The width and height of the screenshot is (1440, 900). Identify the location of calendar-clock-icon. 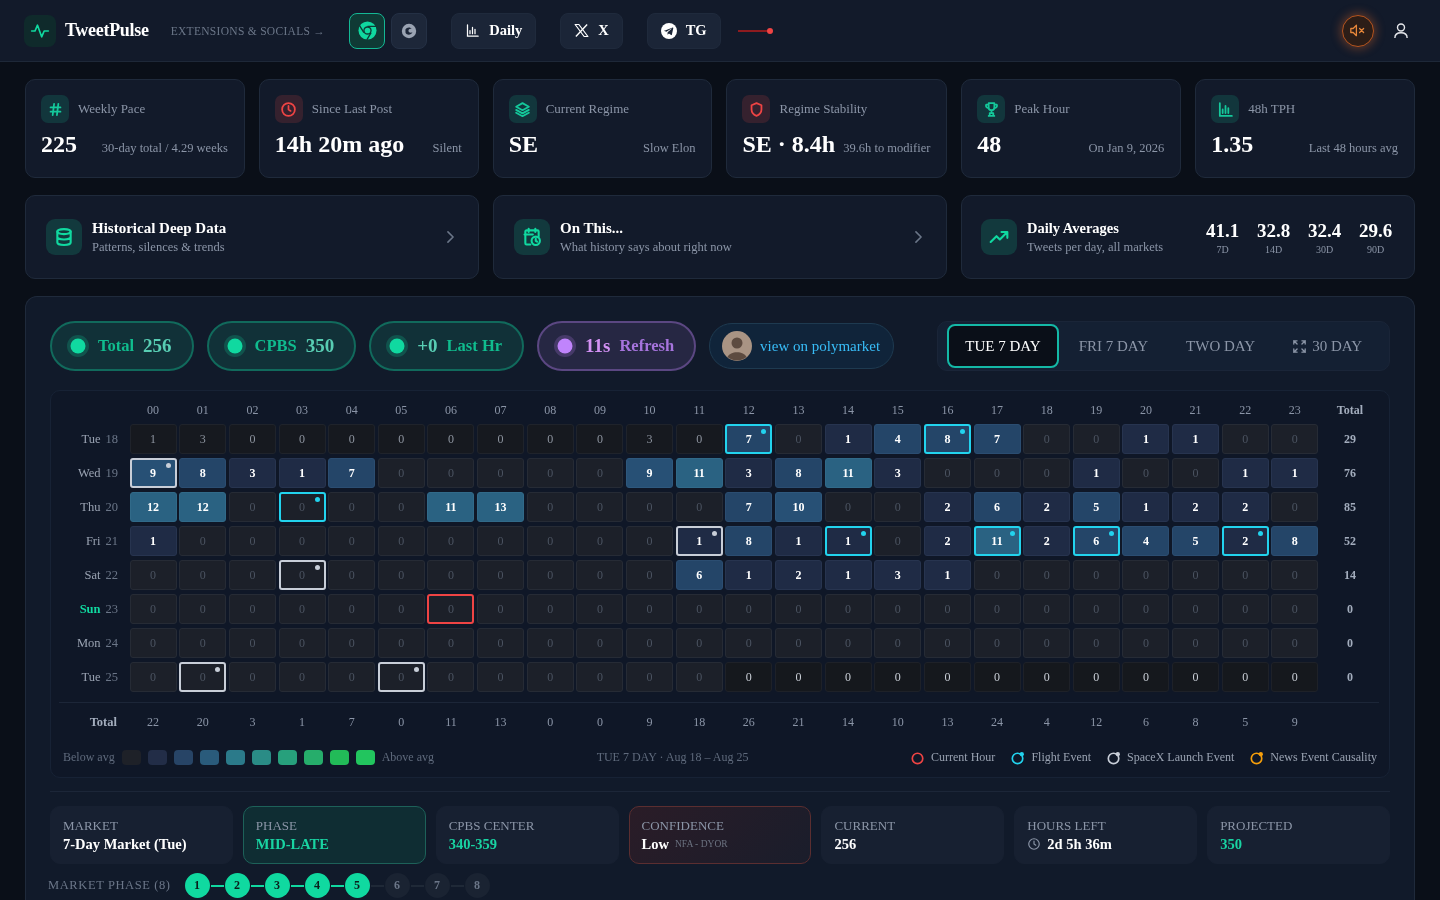
(532, 237).